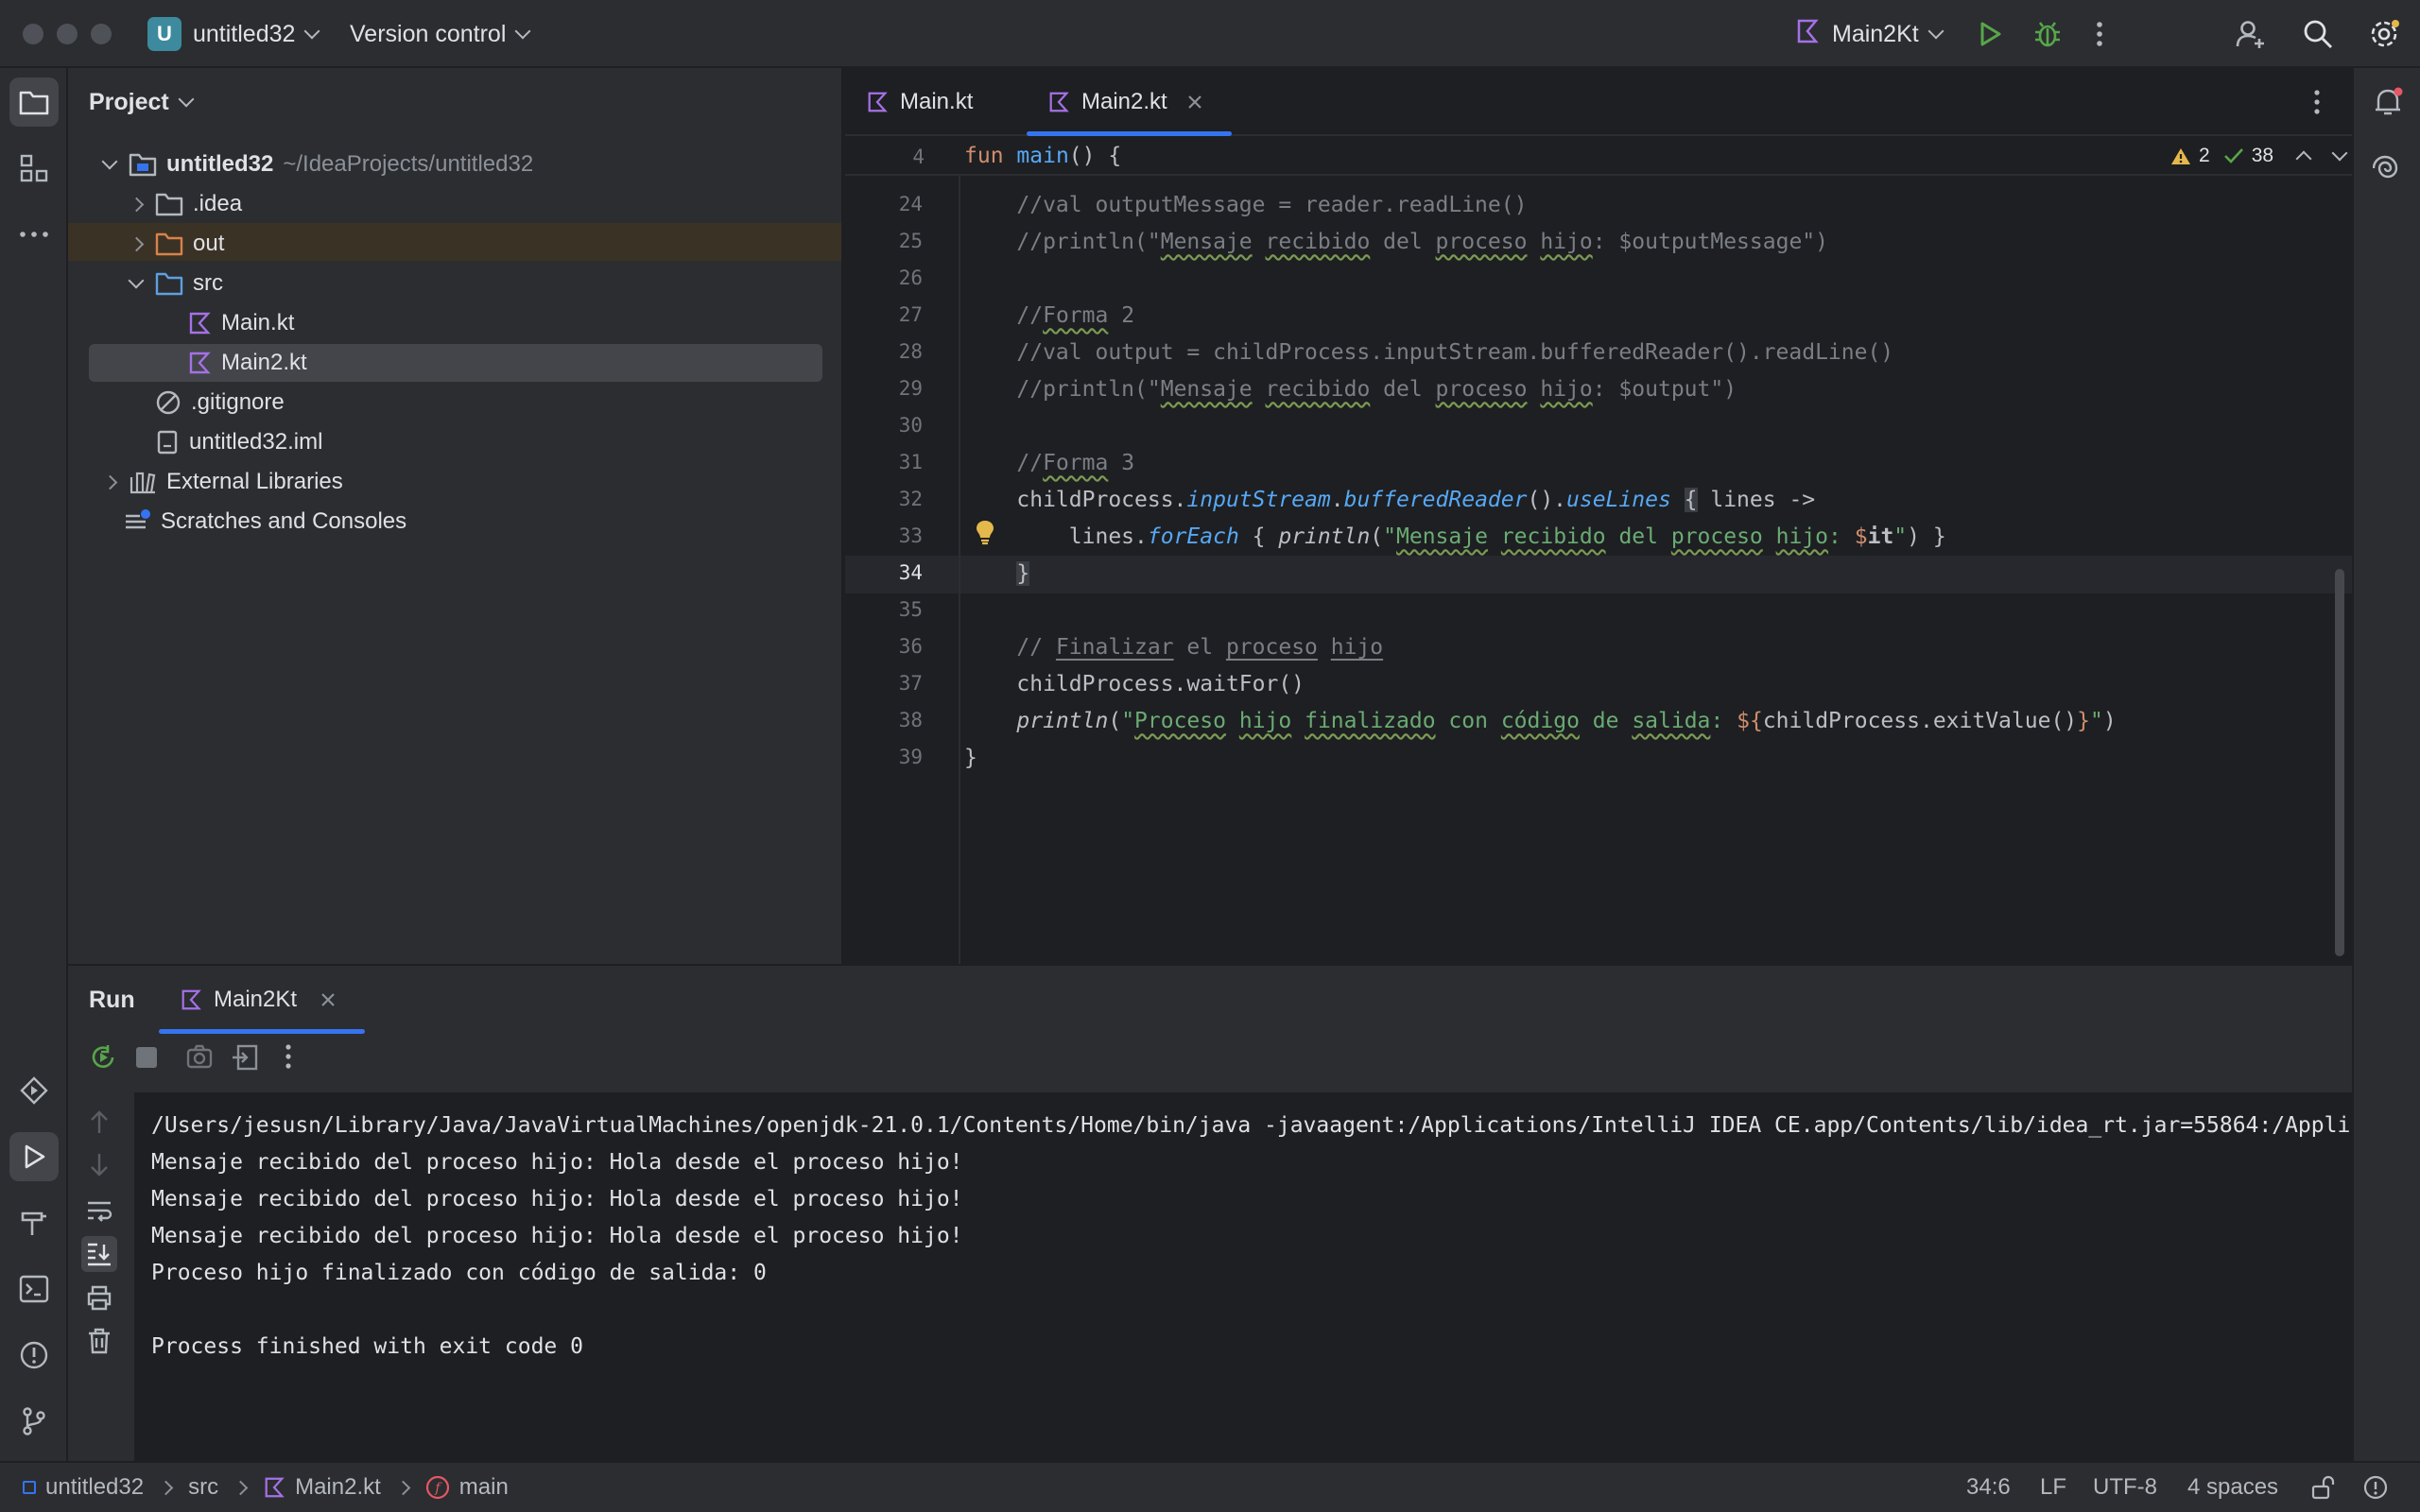 The width and height of the screenshot is (2420, 1512). I want to click on rerun-button, so click(103, 1060).